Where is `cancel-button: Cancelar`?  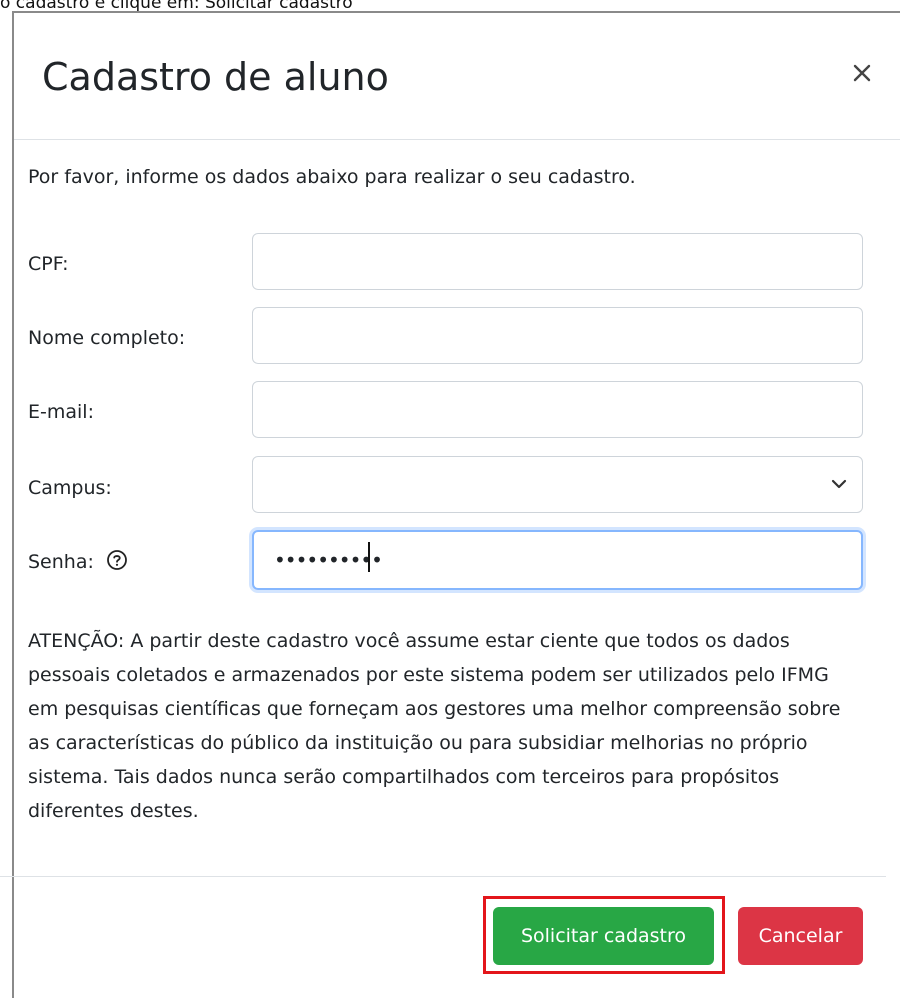
cancel-button: Cancelar is located at coordinates (800, 936).